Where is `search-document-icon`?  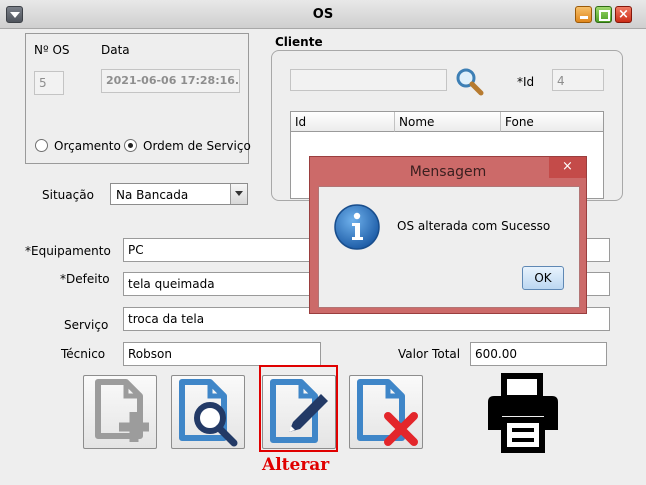
search-document-icon is located at coordinates (208, 413).